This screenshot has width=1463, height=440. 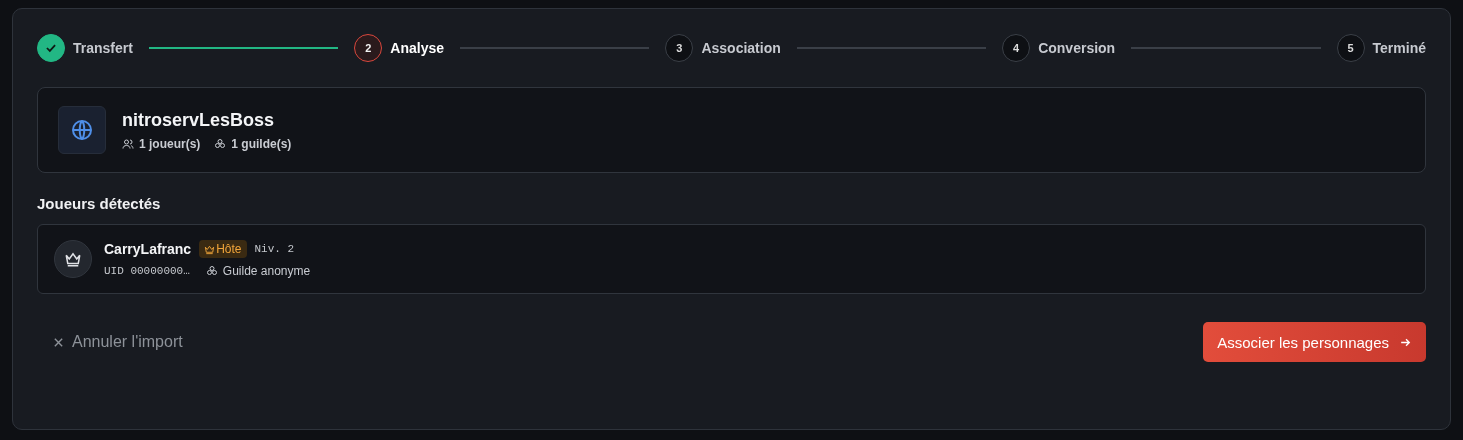 What do you see at coordinates (58, 342) in the screenshot?
I see `close-icon` at bounding box center [58, 342].